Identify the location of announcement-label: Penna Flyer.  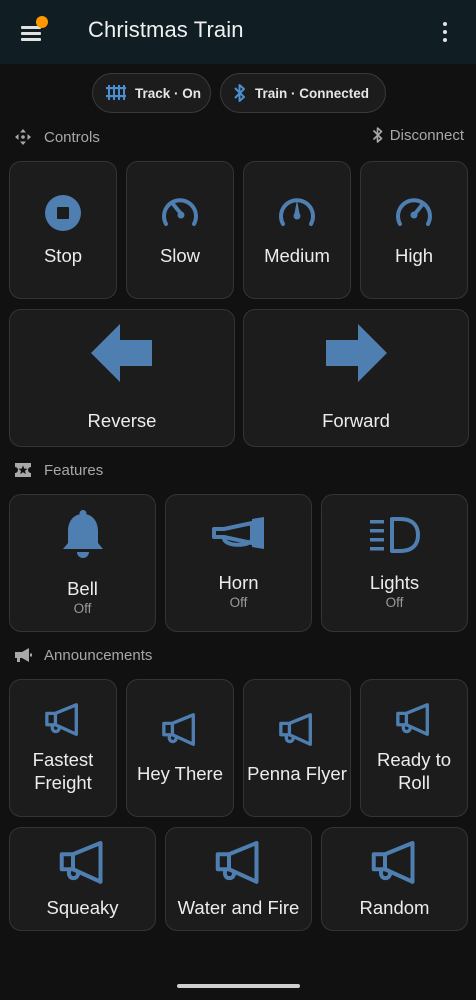
(297, 773).